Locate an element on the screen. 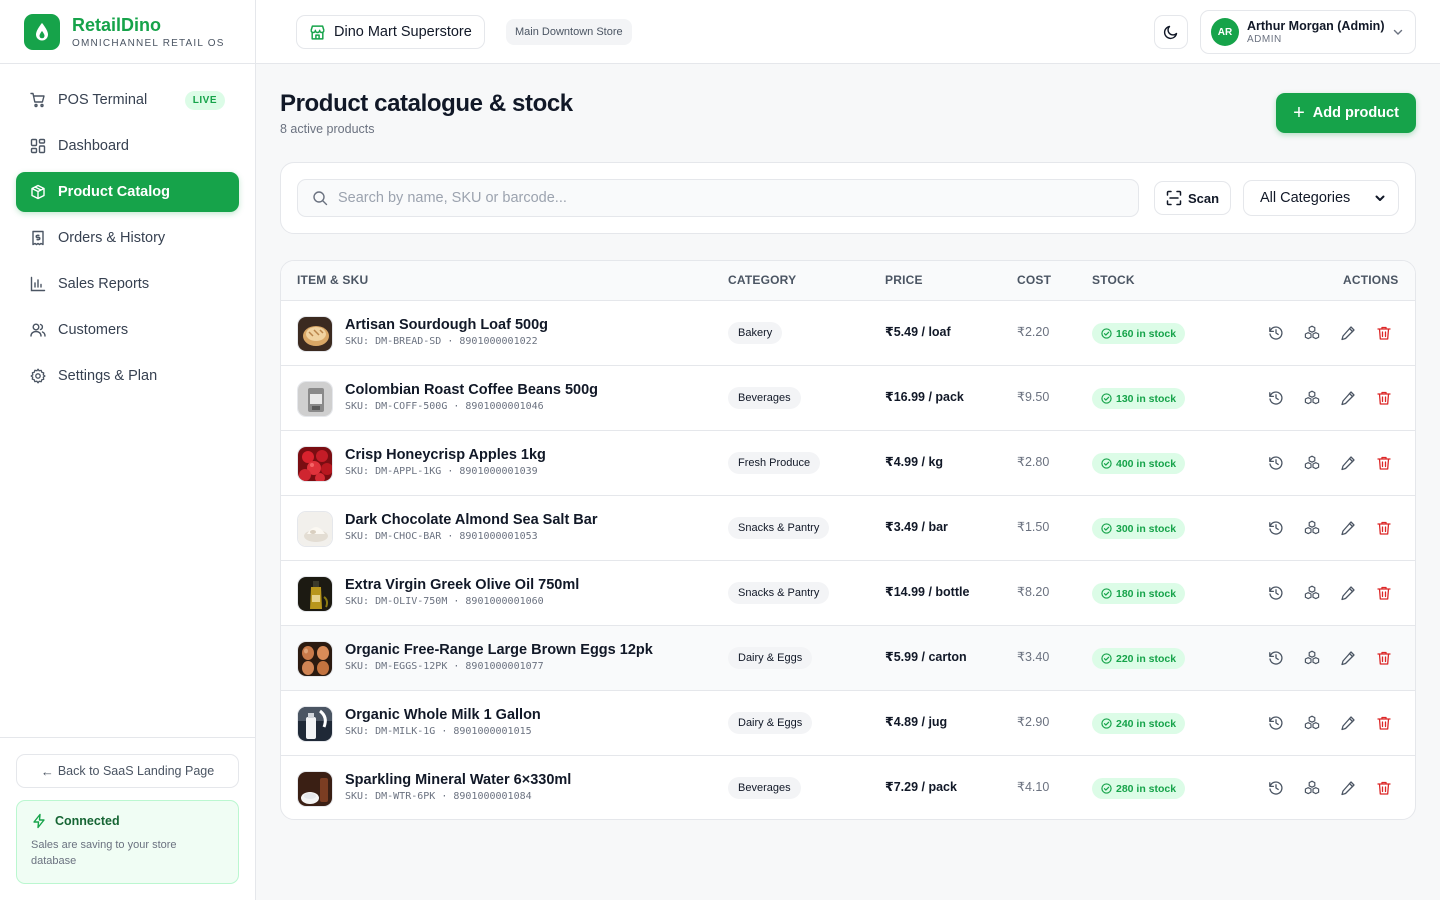  add-product-button: + Add product is located at coordinates (1346, 113).